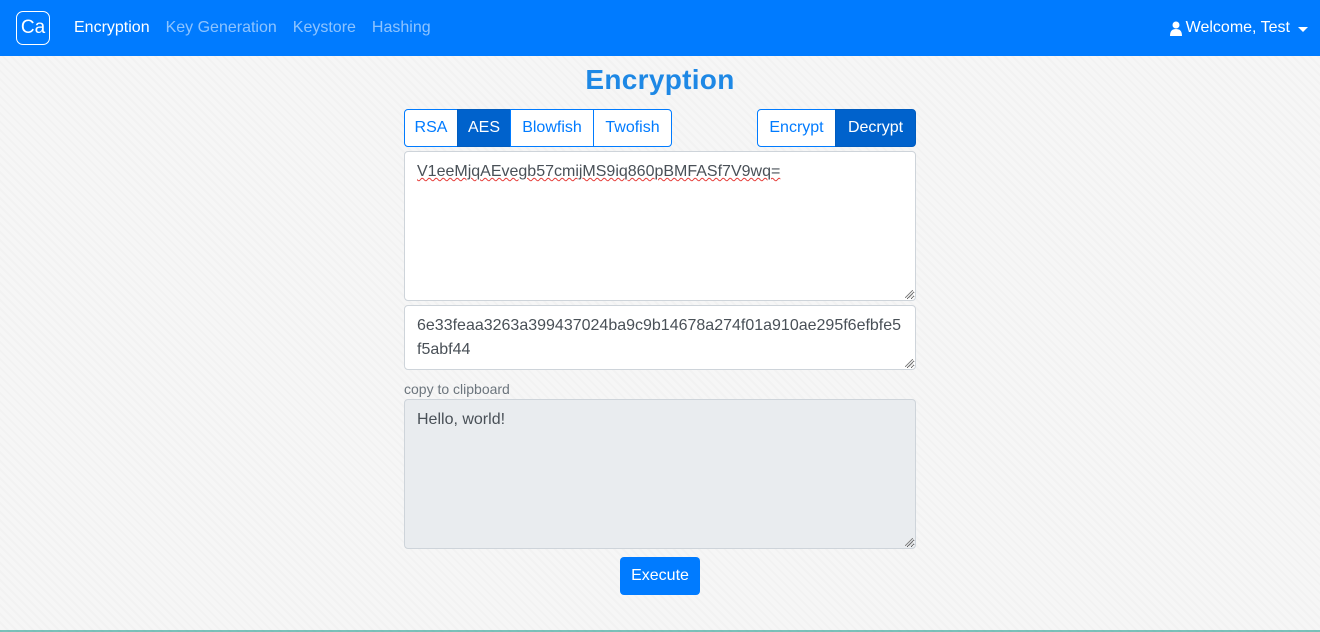 This screenshot has width=1320, height=632. What do you see at coordinates (552, 128) in the screenshot?
I see `algorithm-blowfish-button: Blowfish` at bounding box center [552, 128].